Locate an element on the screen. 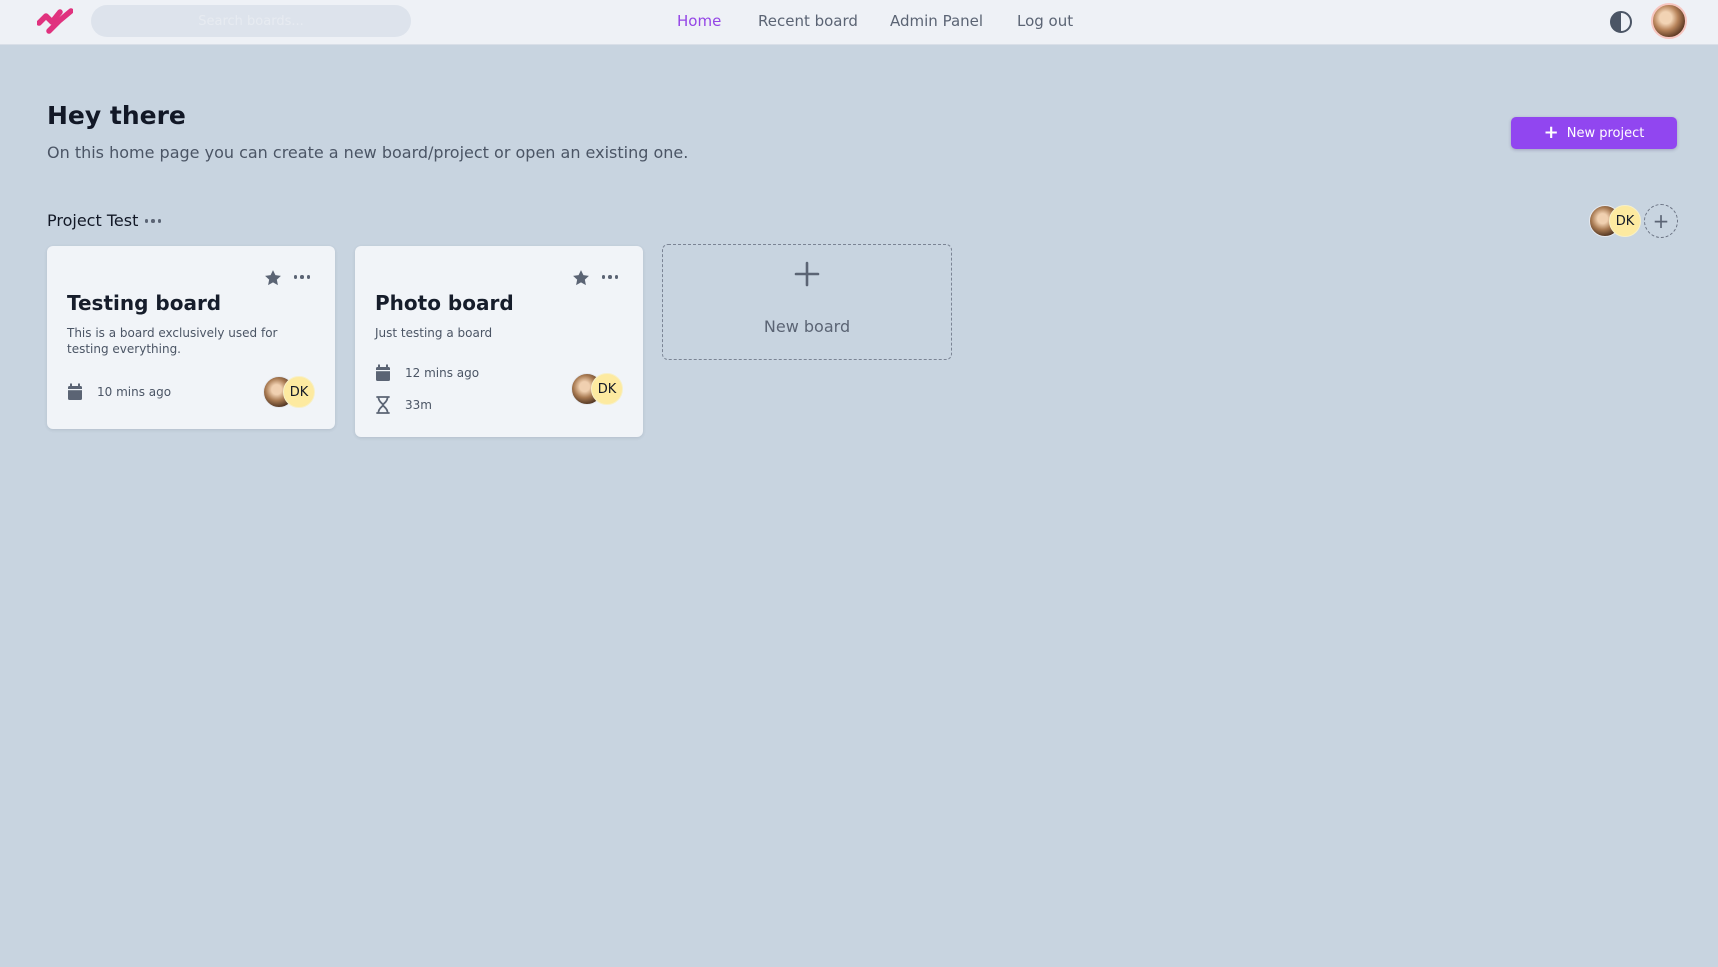  project-title: Project Test is located at coordinates (93, 220).